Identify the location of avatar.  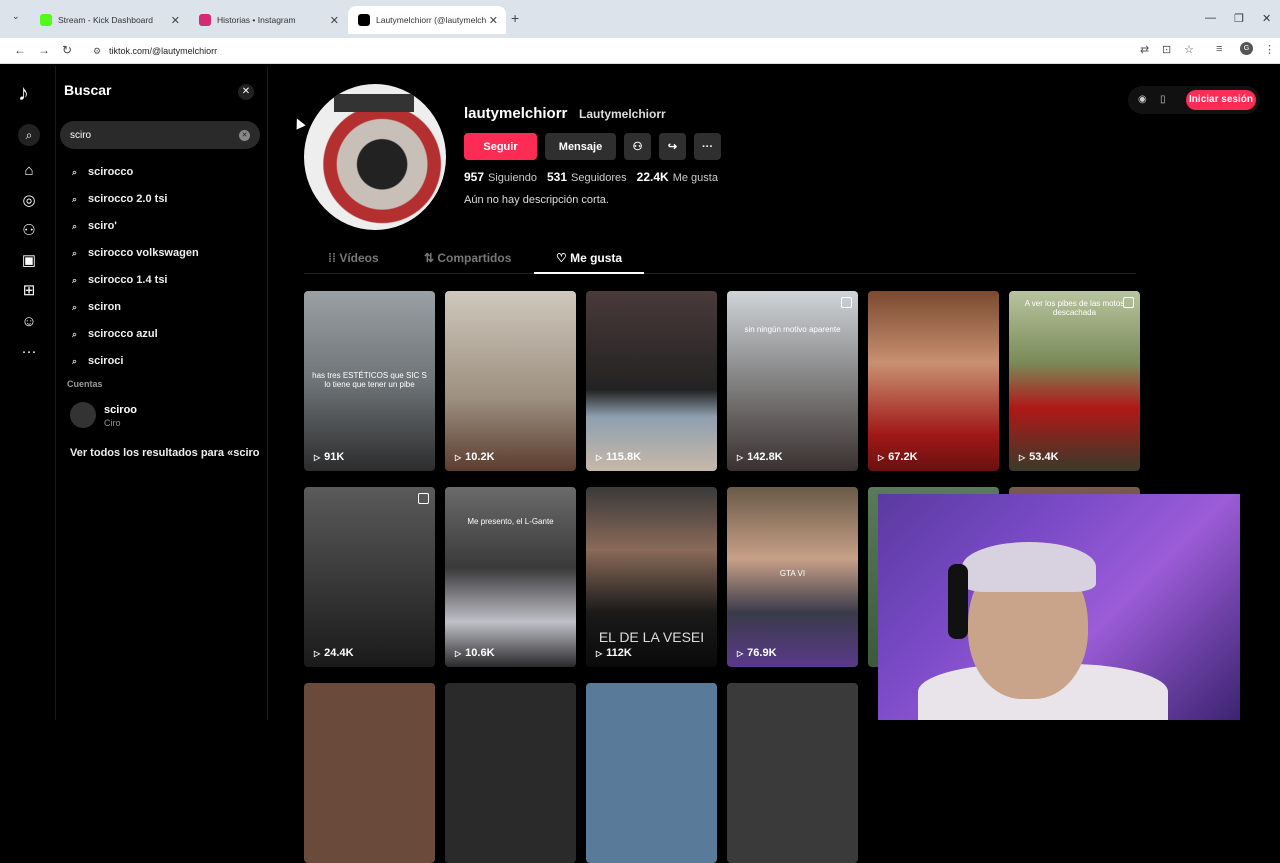
(83, 415).